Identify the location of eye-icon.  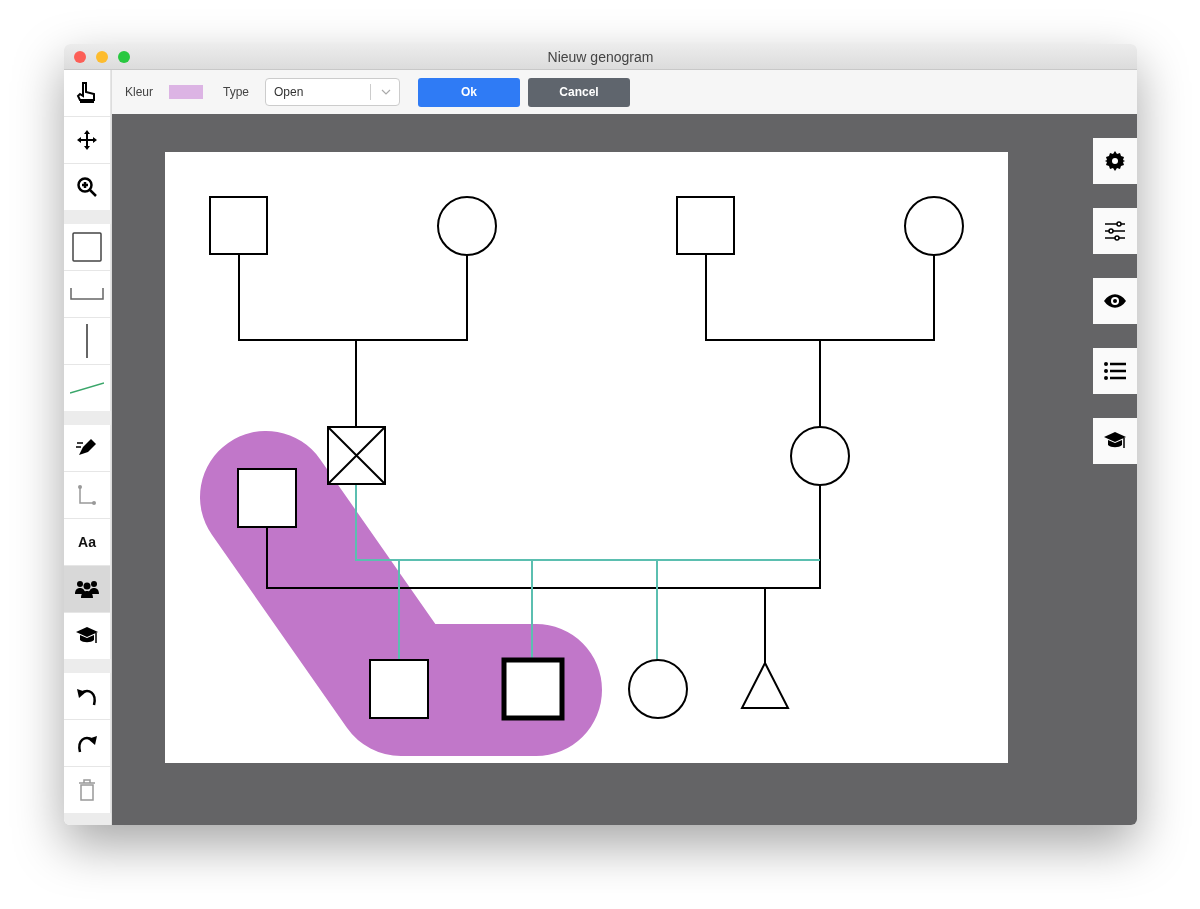
(1115, 301).